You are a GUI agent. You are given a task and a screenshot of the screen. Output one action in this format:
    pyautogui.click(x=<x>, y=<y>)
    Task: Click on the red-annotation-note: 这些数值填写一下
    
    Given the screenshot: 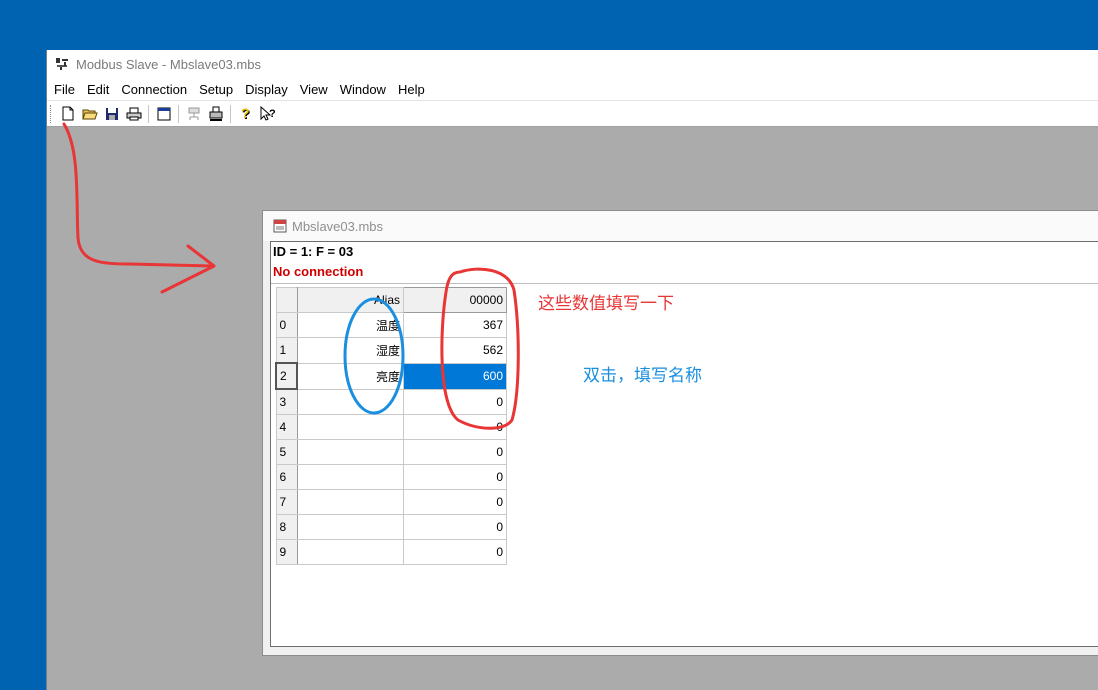 What is the action you would take?
    pyautogui.click(x=606, y=303)
    